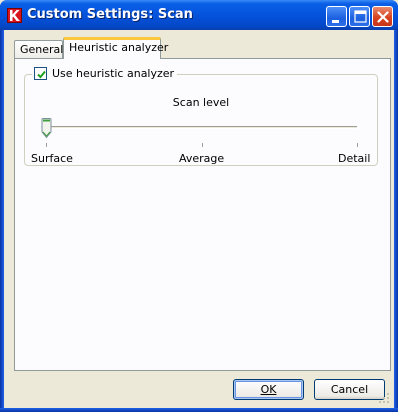 The image size is (398, 412). Describe the element at coordinates (52, 158) in the screenshot. I see `level-label-surface: Surface` at that location.